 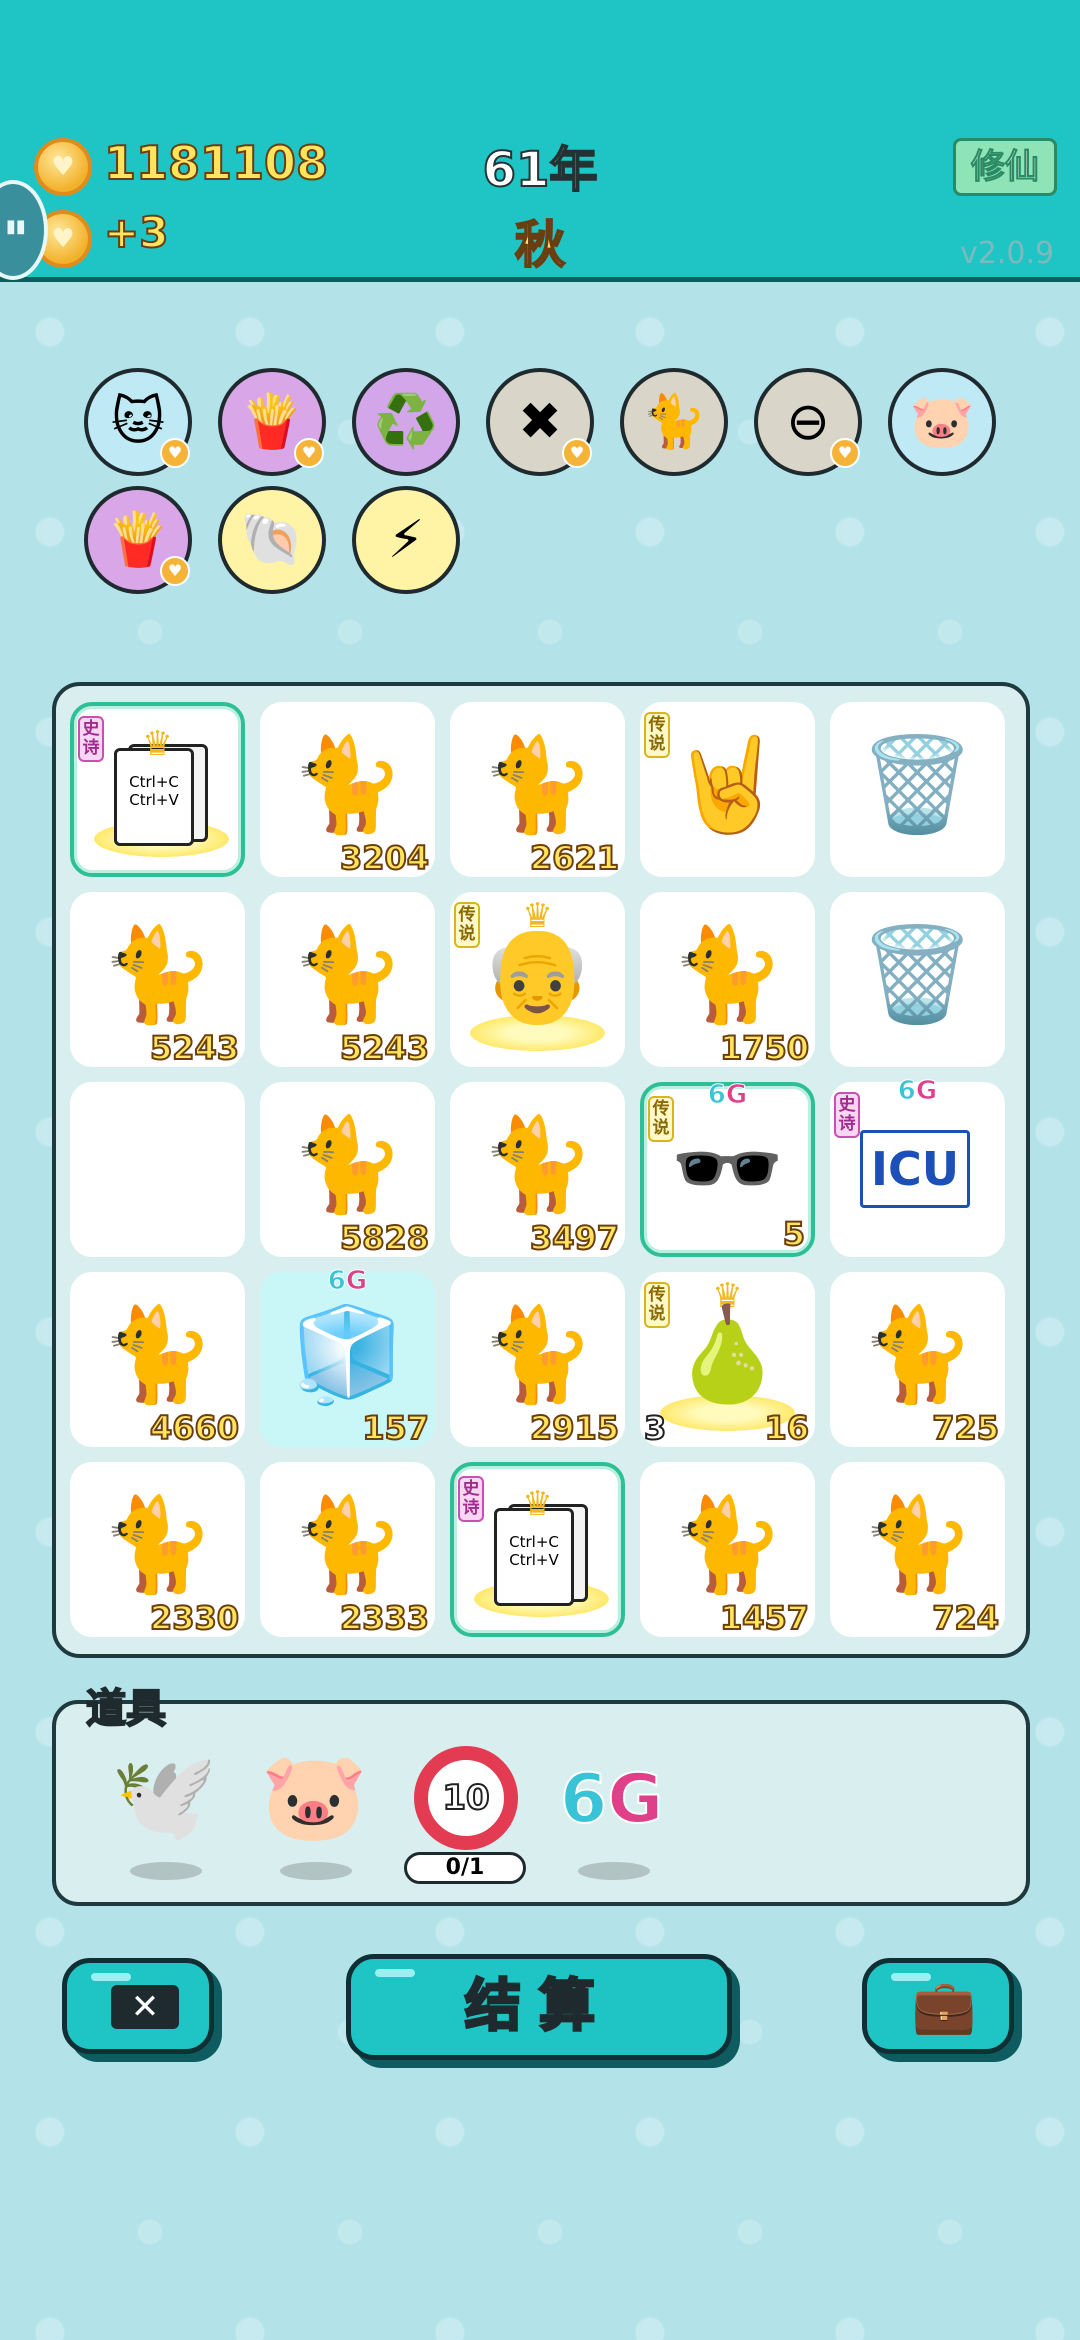 What do you see at coordinates (1007, 253) in the screenshot?
I see `version-label: v2.0.9` at bounding box center [1007, 253].